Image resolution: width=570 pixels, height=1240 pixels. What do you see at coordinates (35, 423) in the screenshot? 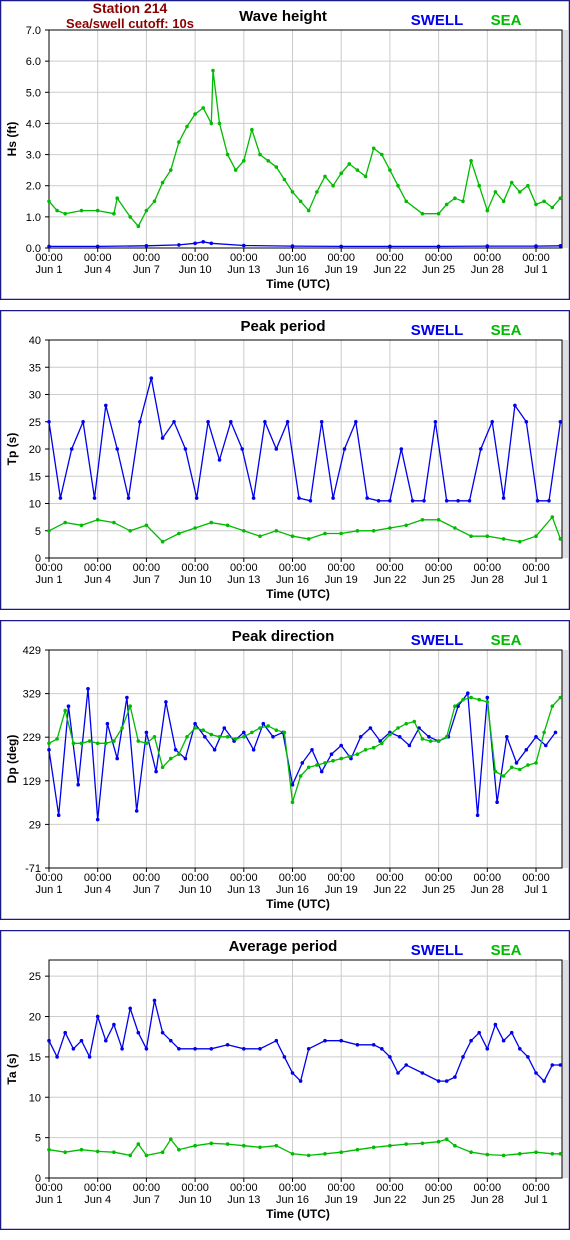
I see `y-tick-label: 25` at bounding box center [35, 423].